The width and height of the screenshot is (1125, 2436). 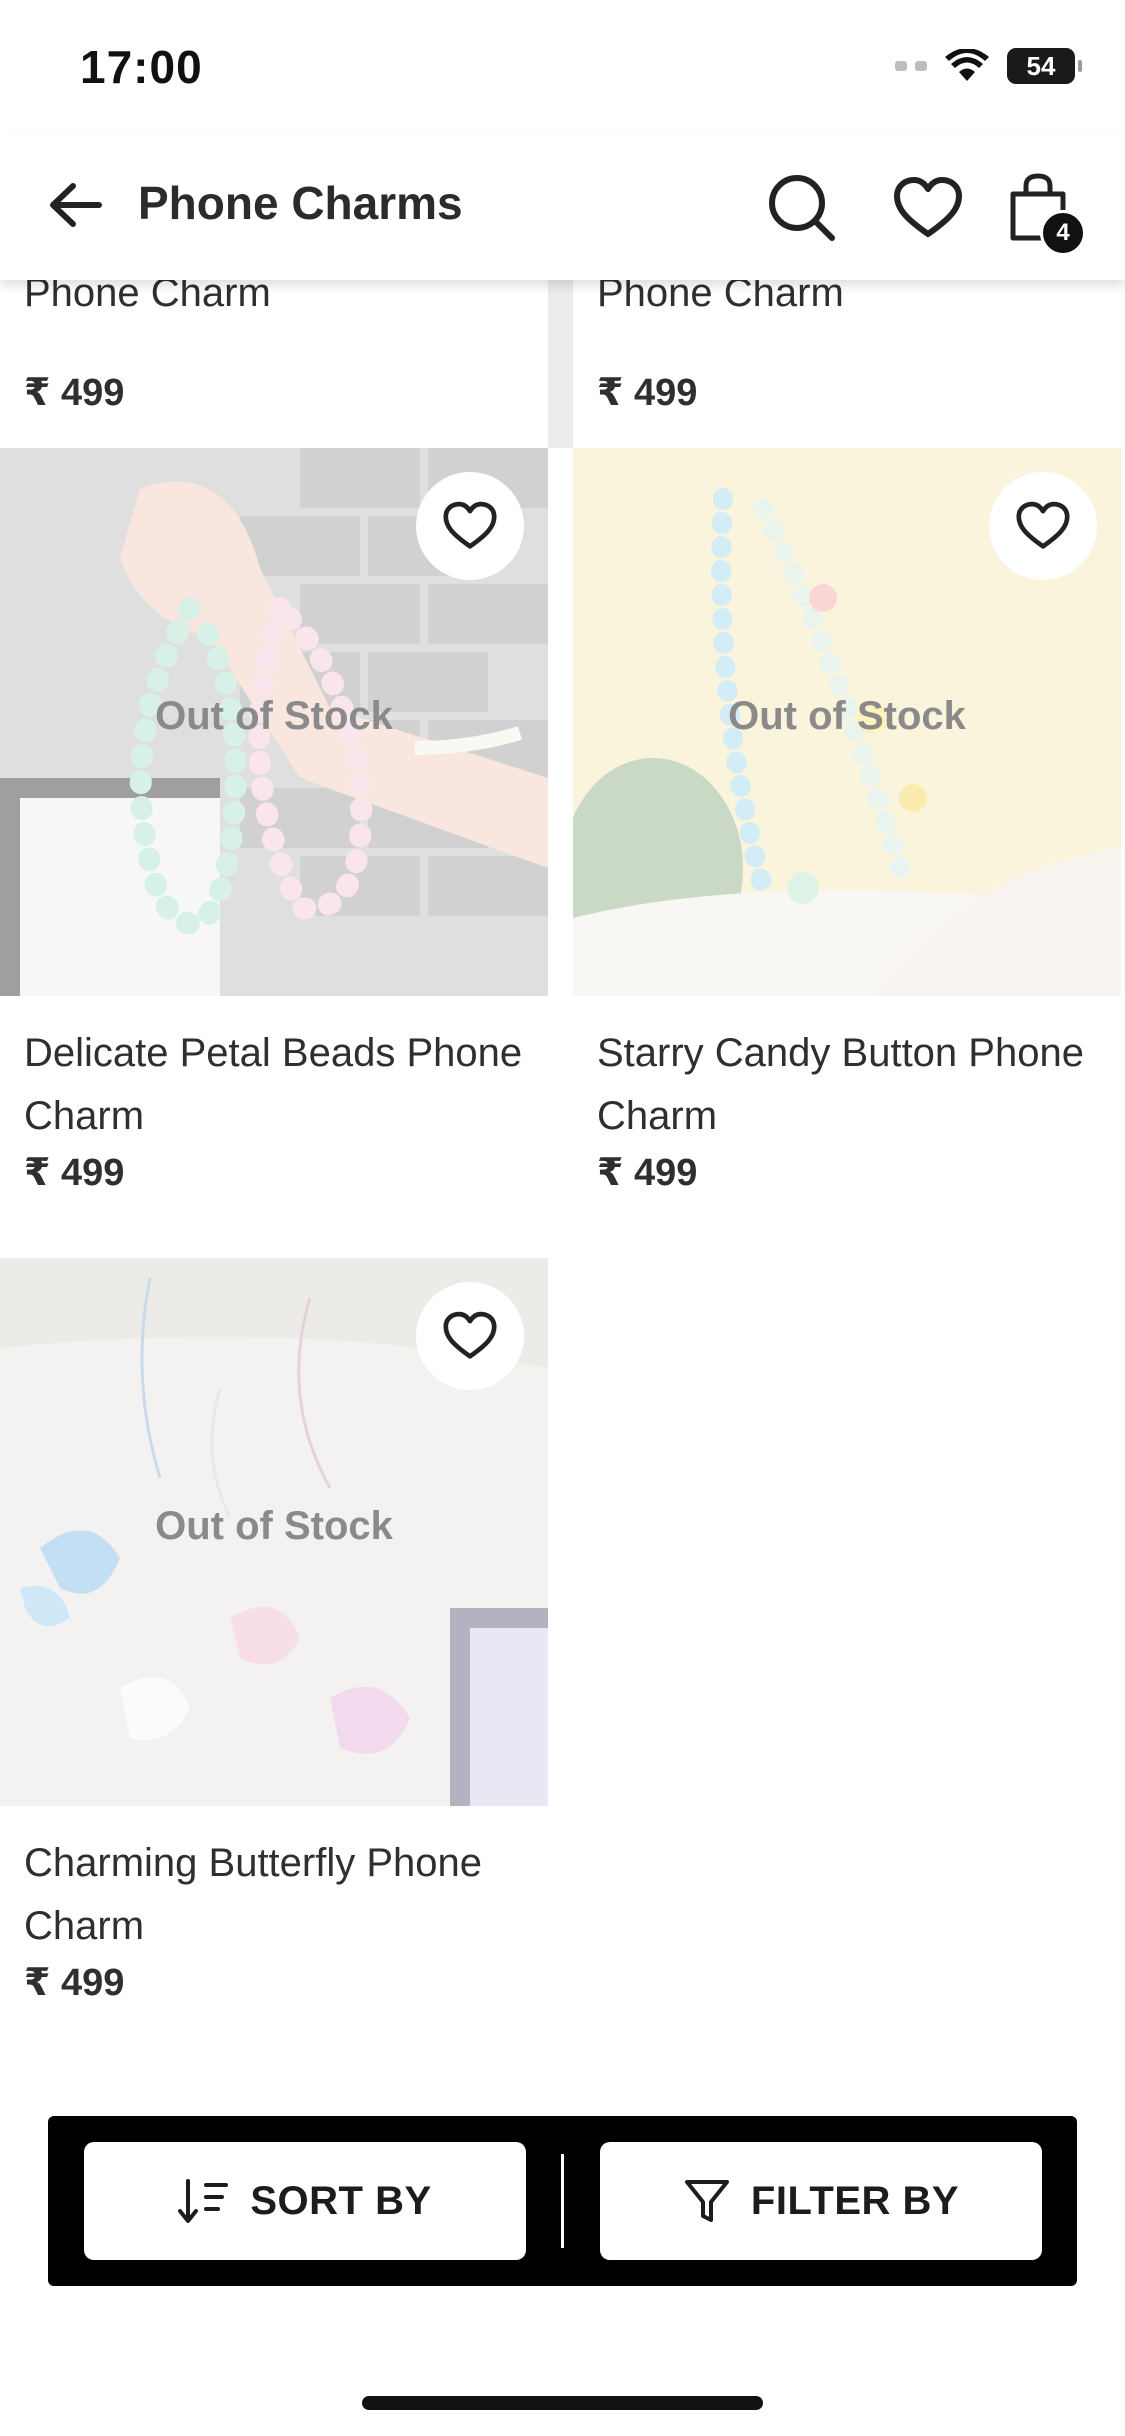 What do you see at coordinates (967, 65) in the screenshot?
I see `wifi-icon` at bounding box center [967, 65].